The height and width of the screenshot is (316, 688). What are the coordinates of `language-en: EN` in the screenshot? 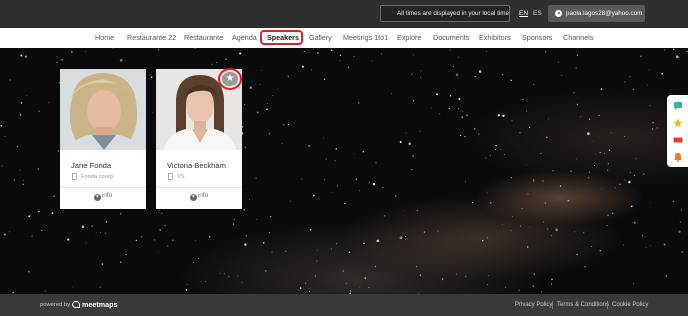 It's located at (523, 13).